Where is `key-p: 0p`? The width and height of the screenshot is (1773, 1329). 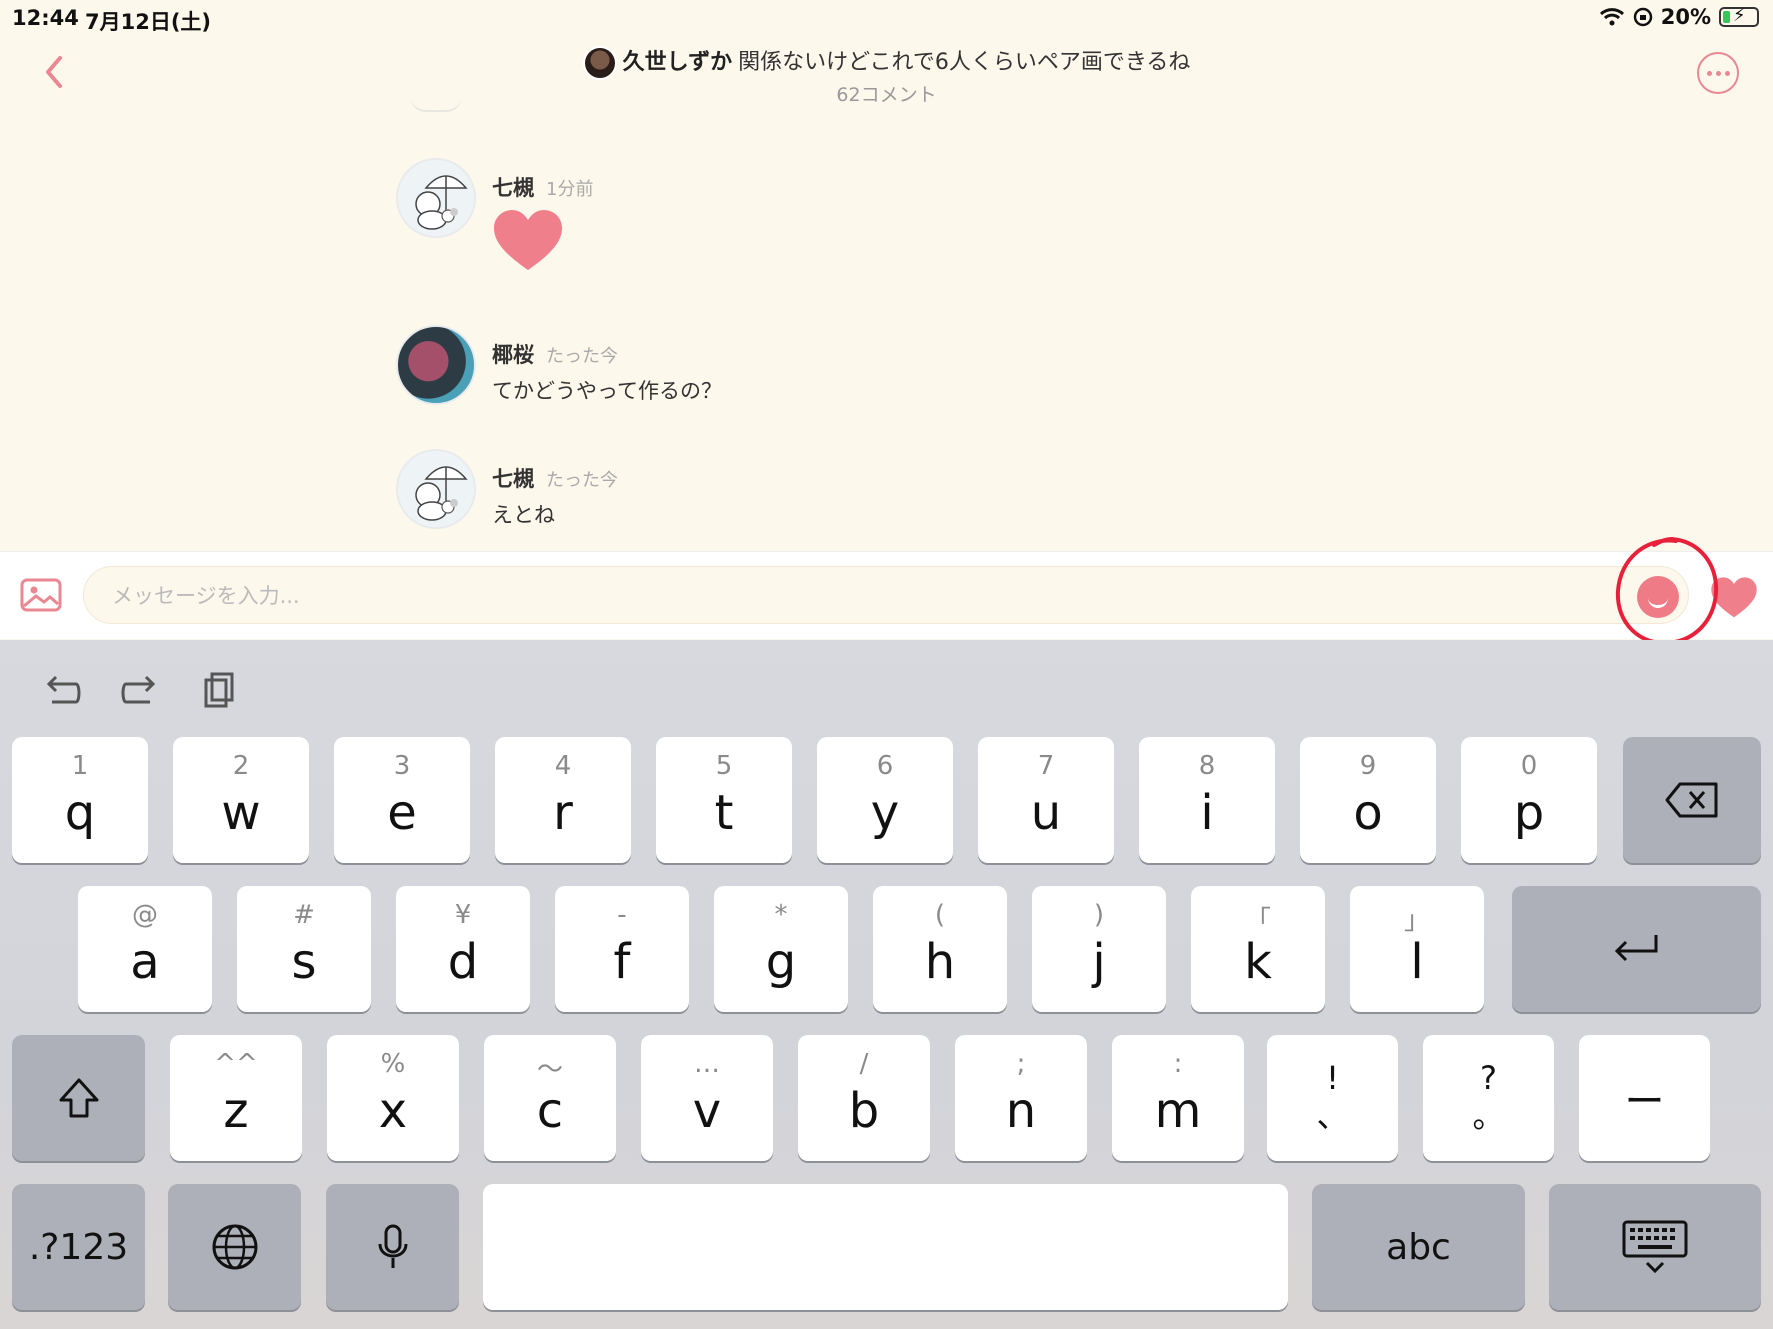 key-p: 0p is located at coordinates (1529, 800).